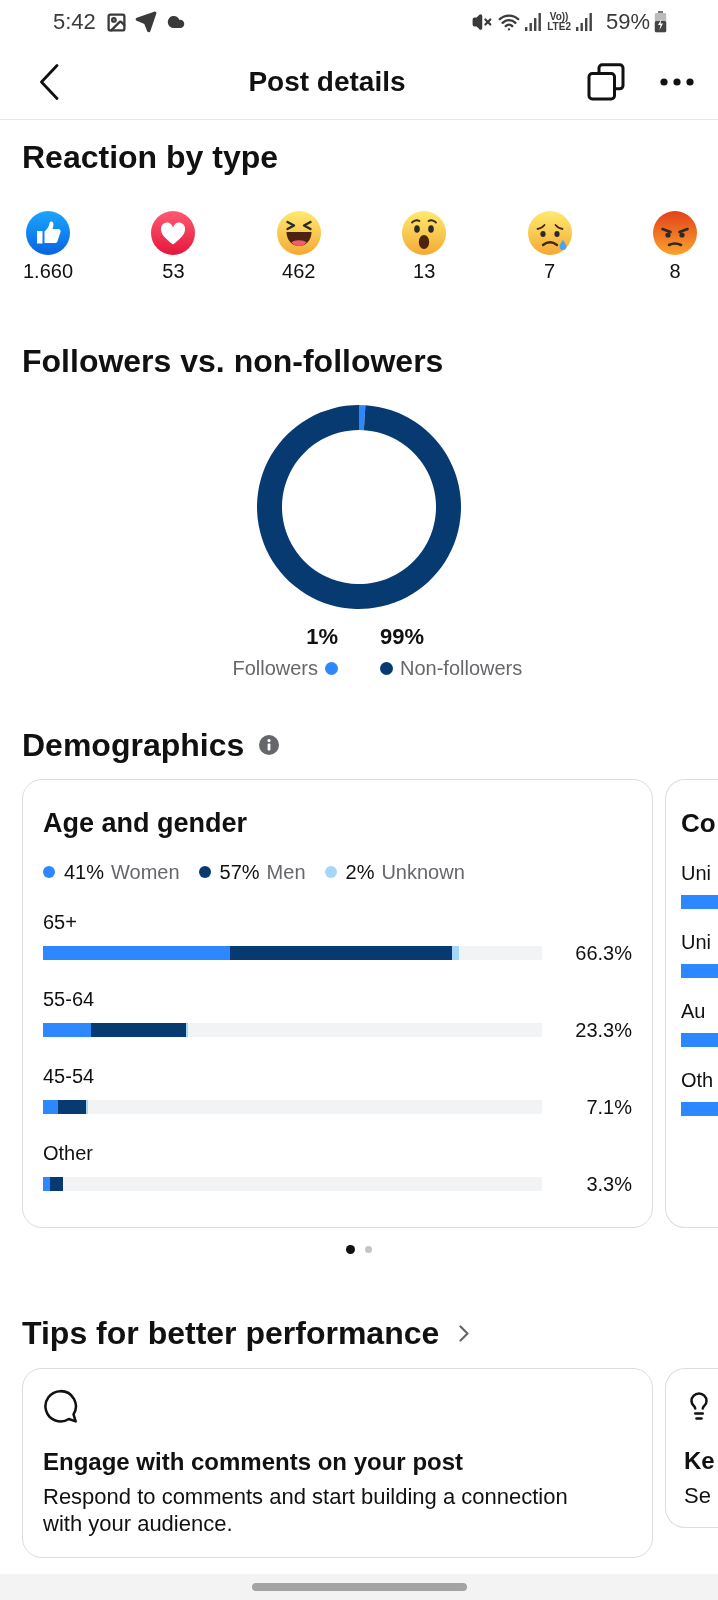 The width and height of the screenshot is (718, 1600). Describe the element at coordinates (674, 233) in the screenshot. I see `angry-face-icon` at that location.